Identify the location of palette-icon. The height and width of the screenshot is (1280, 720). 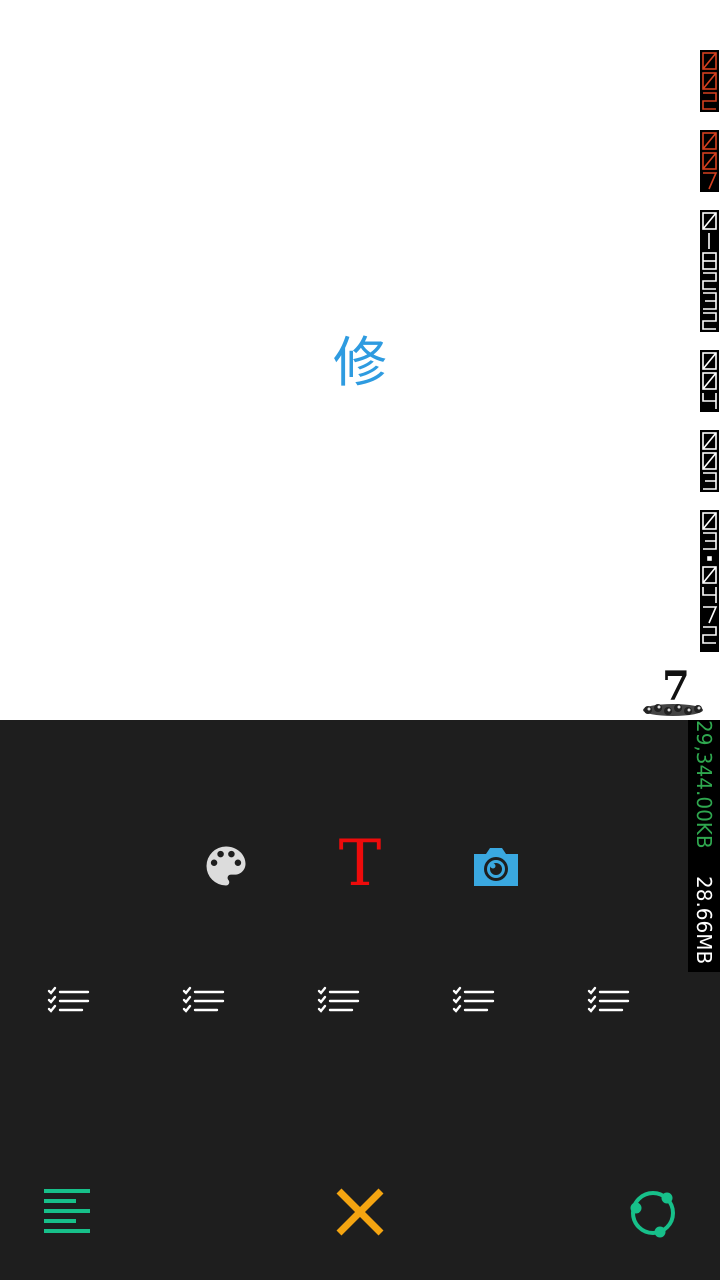
(226, 866).